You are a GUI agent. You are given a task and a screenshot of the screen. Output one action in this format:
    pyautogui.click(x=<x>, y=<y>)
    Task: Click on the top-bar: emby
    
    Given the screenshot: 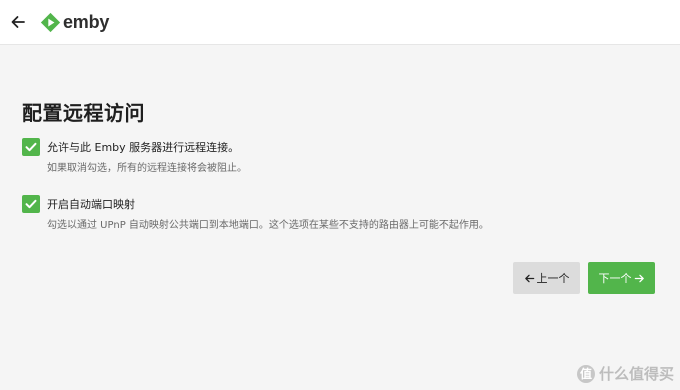 What is the action you would take?
    pyautogui.click(x=340, y=22)
    